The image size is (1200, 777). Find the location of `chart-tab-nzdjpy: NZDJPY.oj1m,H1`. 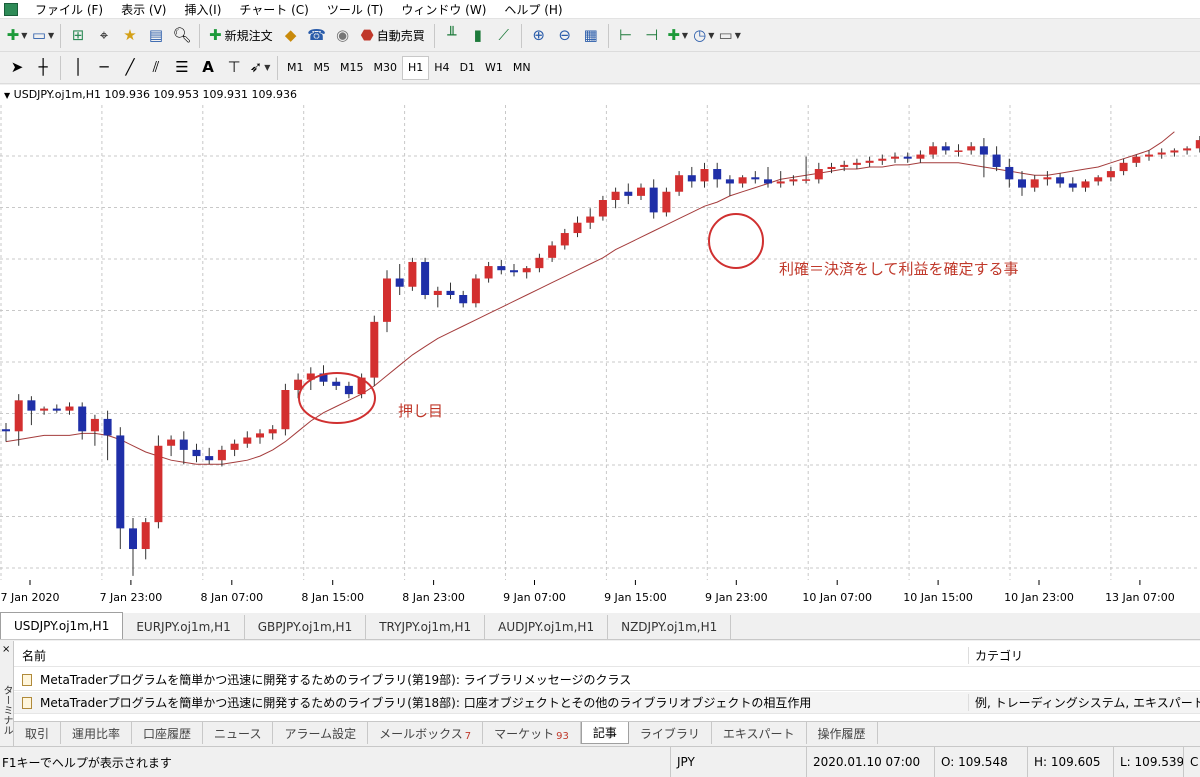

chart-tab-nzdjpy: NZDJPY.oj1m,H1 is located at coordinates (670, 627).